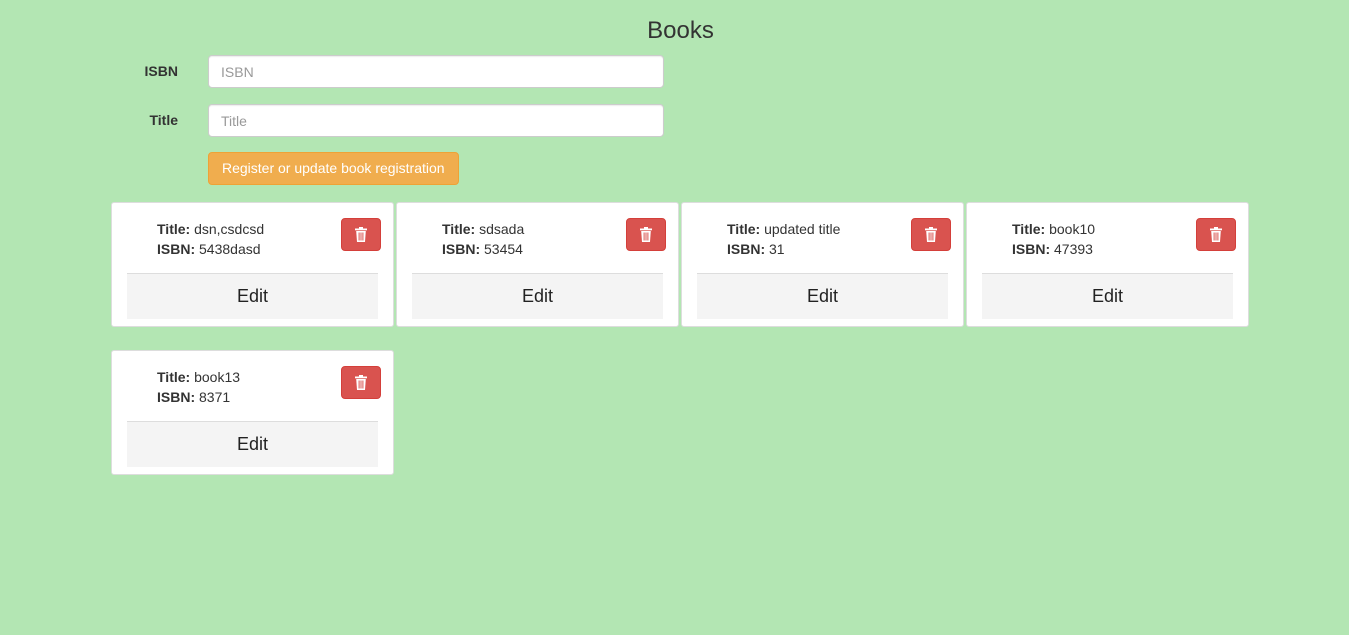 The width and height of the screenshot is (1349, 635). I want to click on title-form-row: Title, so click(350, 120).